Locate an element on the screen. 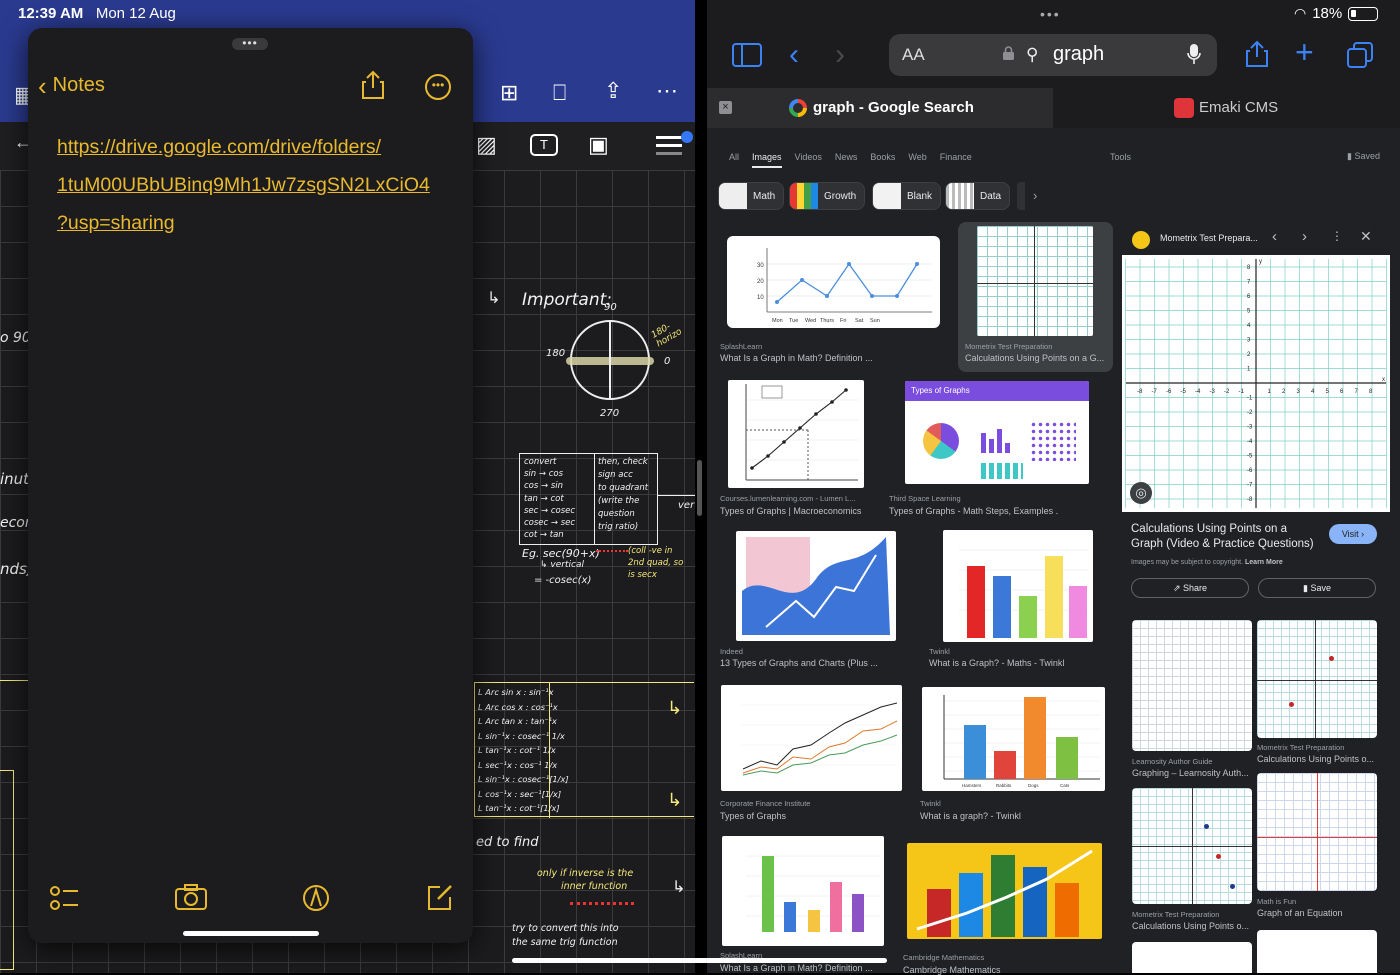  chips-next-icon: › is located at coordinates (1035, 195).